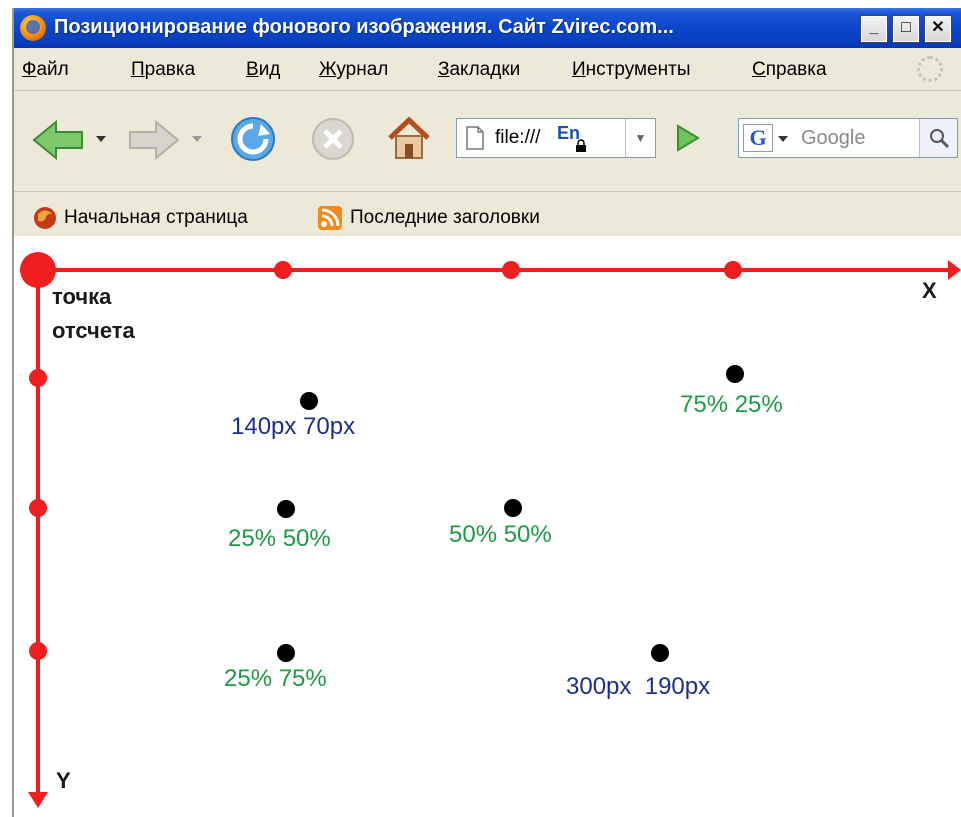  I want to click on y-axis-label: Y, so click(63, 780).